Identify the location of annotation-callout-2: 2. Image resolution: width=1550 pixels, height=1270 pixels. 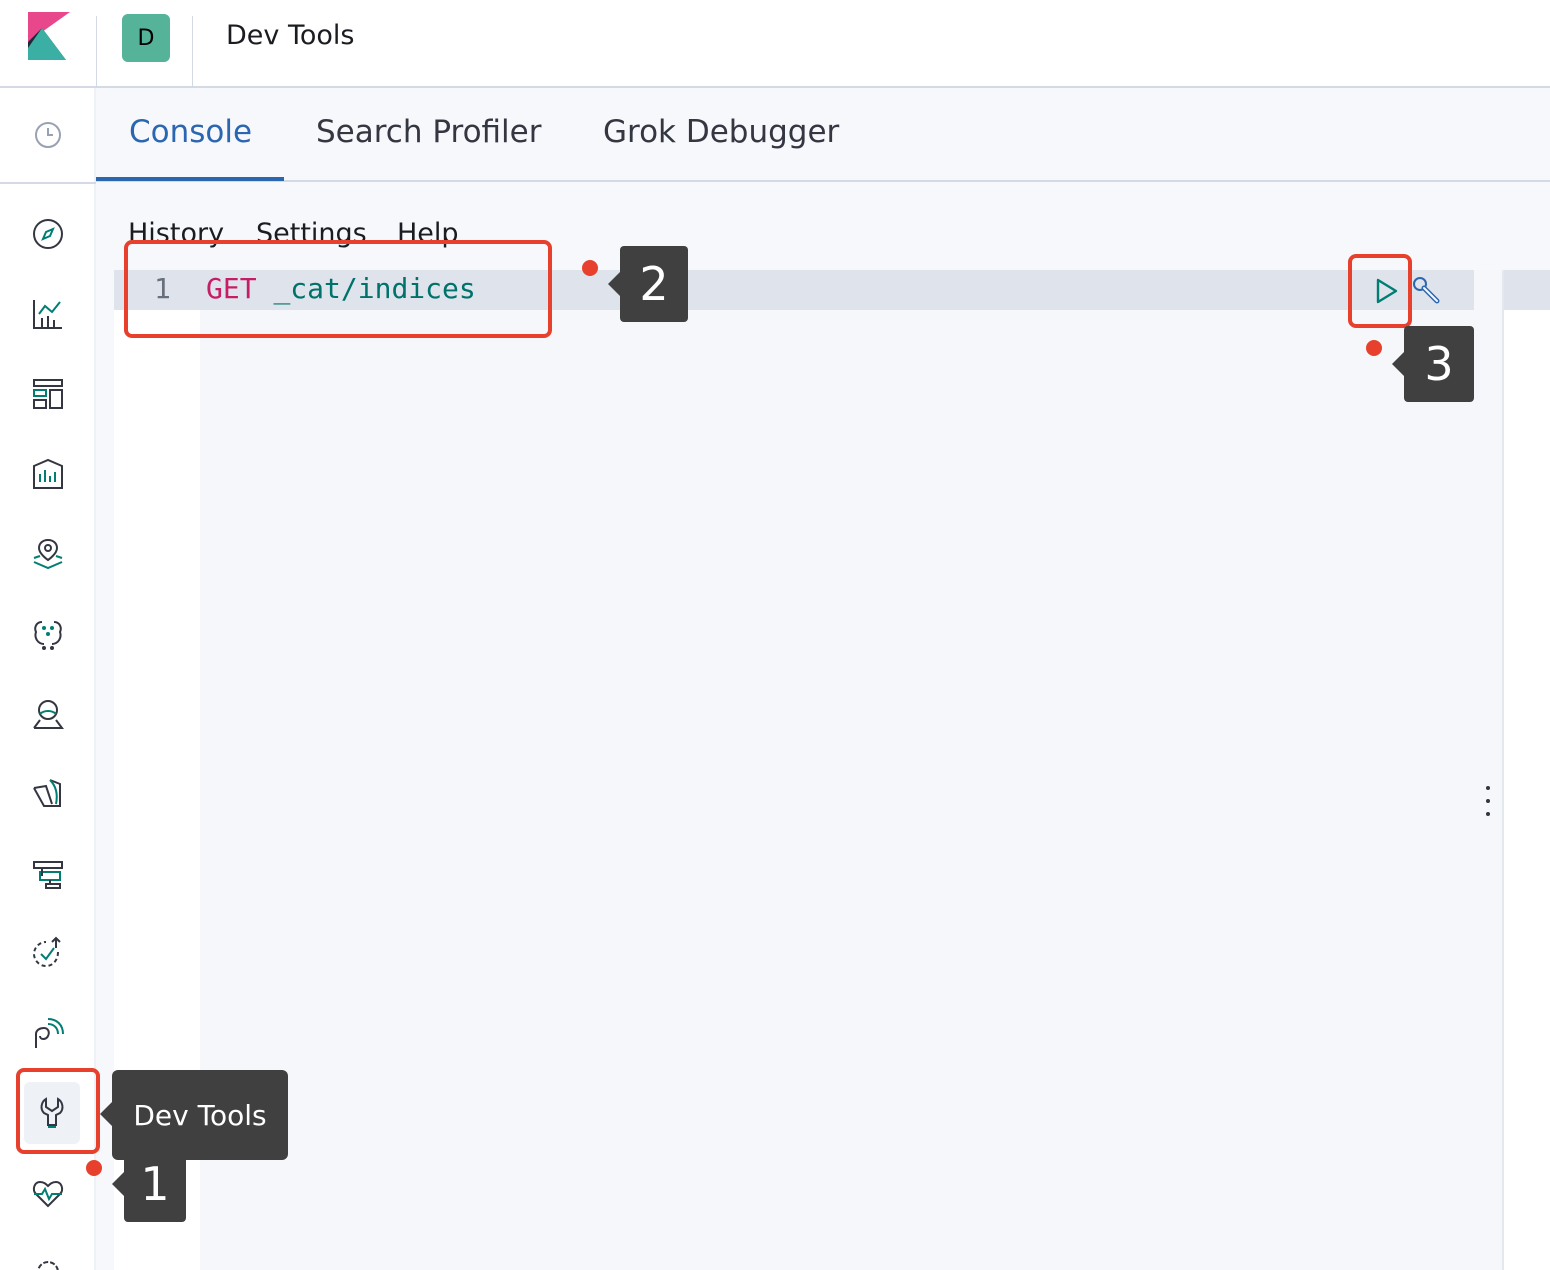
(648, 284).